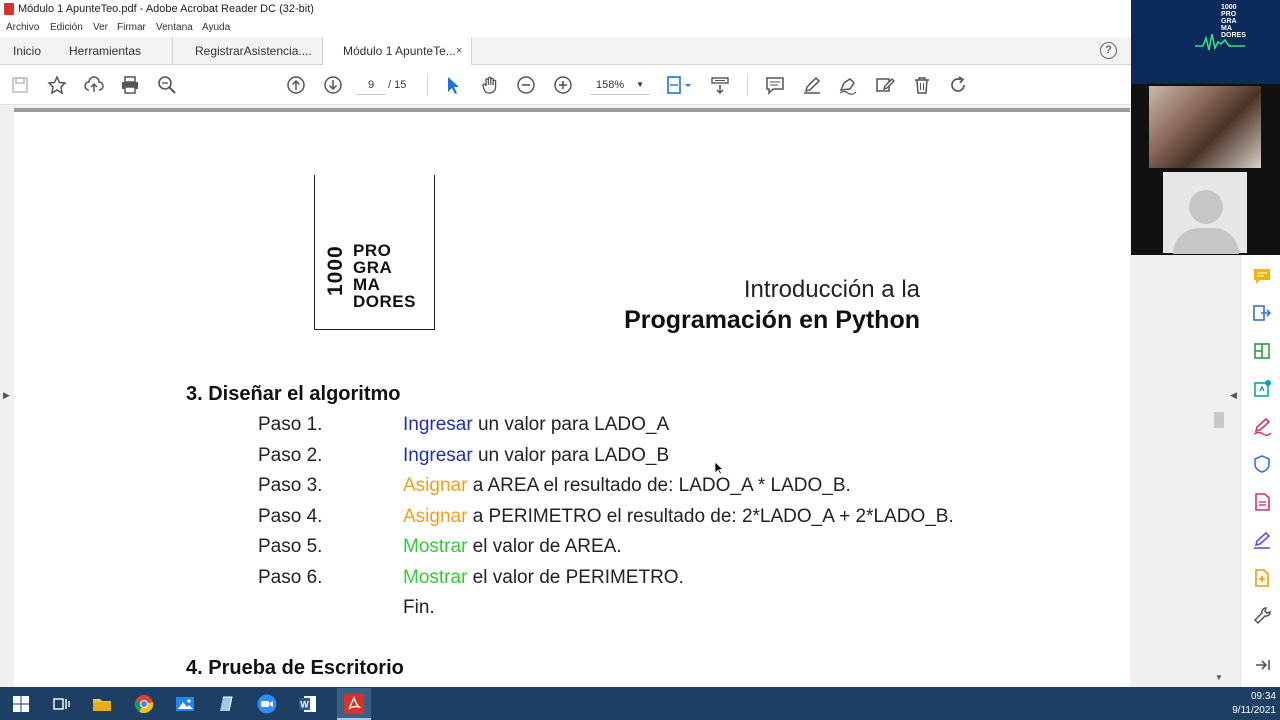  What do you see at coordinates (100, 27) in the screenshot?
I see `menu-ver: Ver` at bounding box center [100, 27].